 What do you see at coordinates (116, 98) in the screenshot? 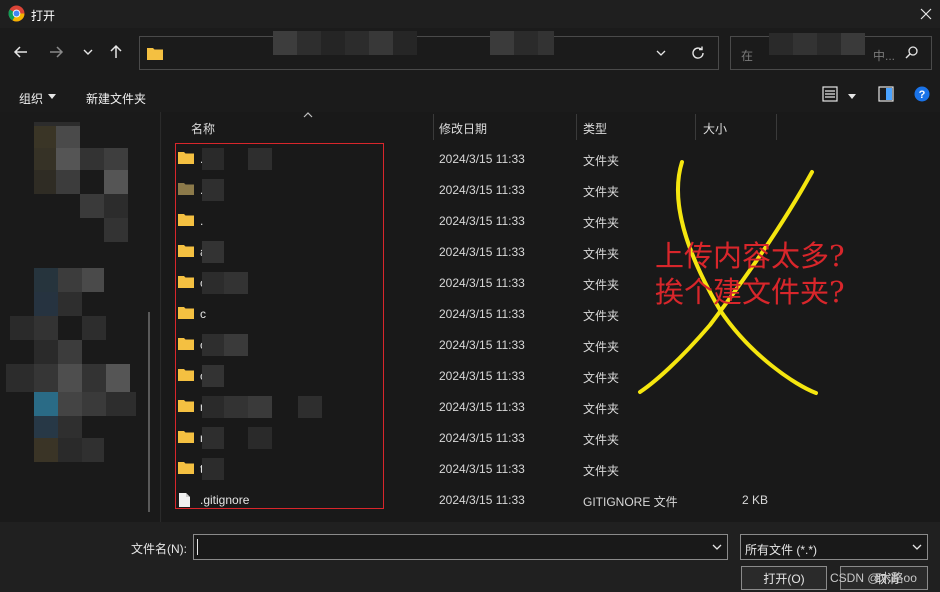
I see `new-folder-button: 新建文件夹` at bounding box center [116, 98].